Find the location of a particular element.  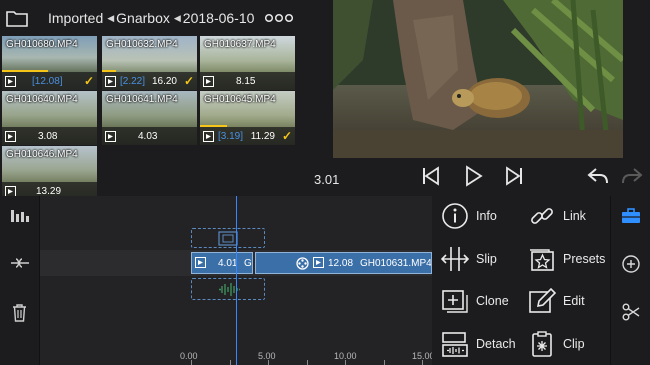

clip-button: Clip is located at coordinates (556, 344).